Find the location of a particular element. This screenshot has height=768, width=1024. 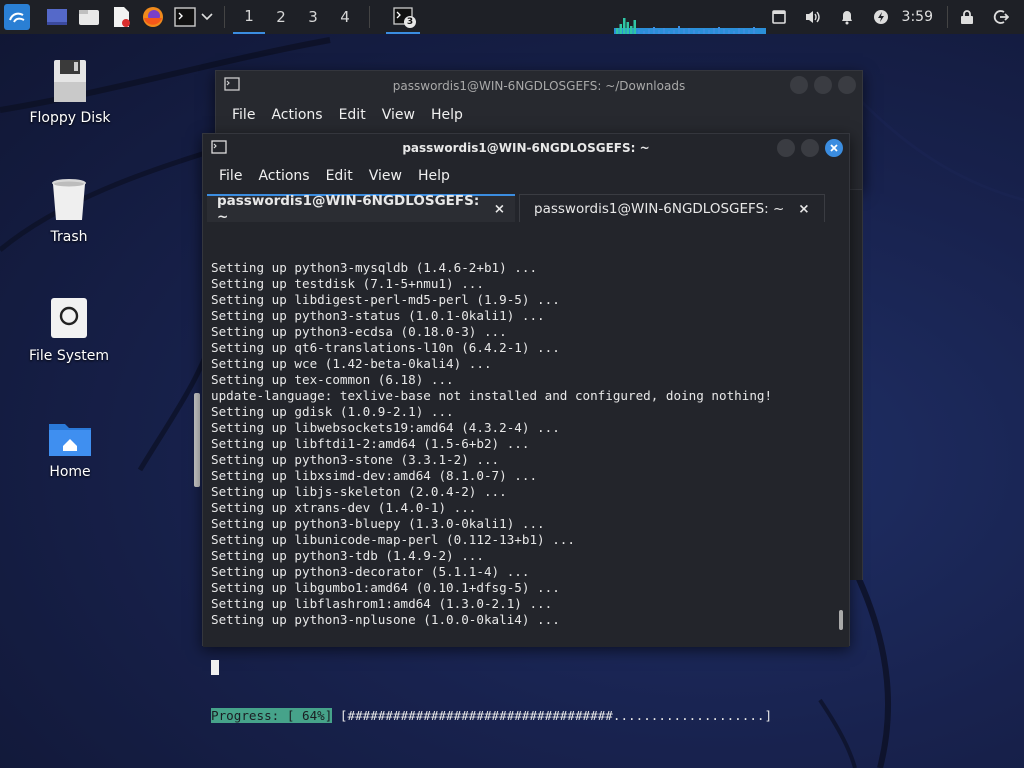

tab-terminal-2: passwordis1@WIN-6NGDLOSGEFS: ~ × is located at coordinates (672, 208).